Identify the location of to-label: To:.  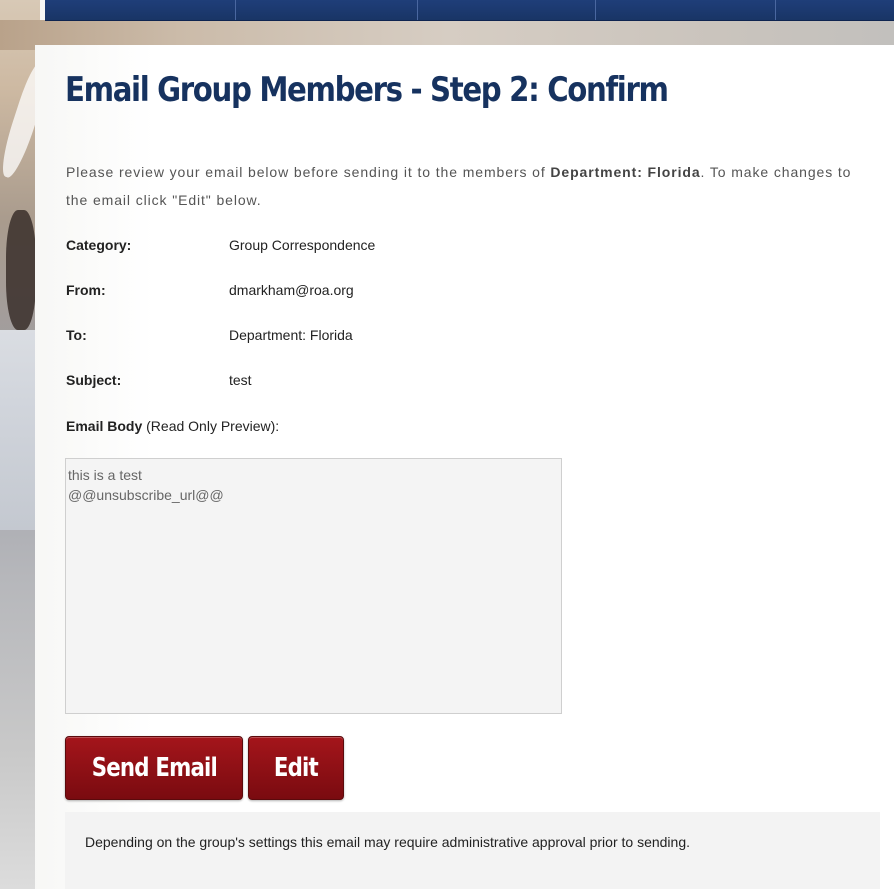
(76, 335).